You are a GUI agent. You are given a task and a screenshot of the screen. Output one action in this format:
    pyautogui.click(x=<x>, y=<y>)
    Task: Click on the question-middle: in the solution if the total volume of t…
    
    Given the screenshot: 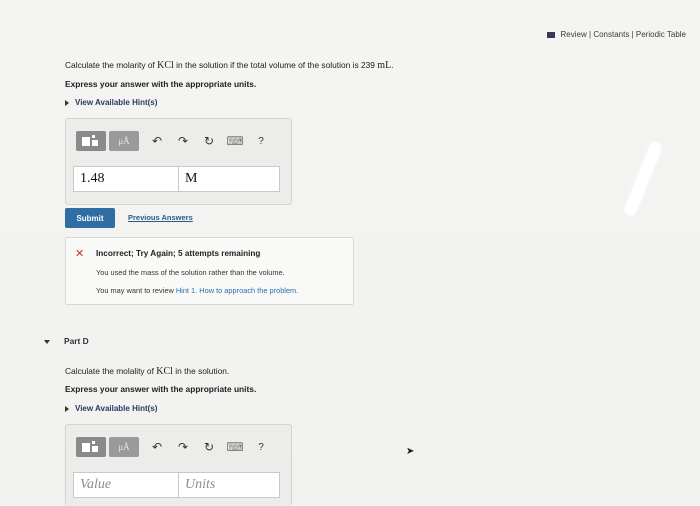 What is the action you would take?
    pyautogui.click(x=275, y=65)
    